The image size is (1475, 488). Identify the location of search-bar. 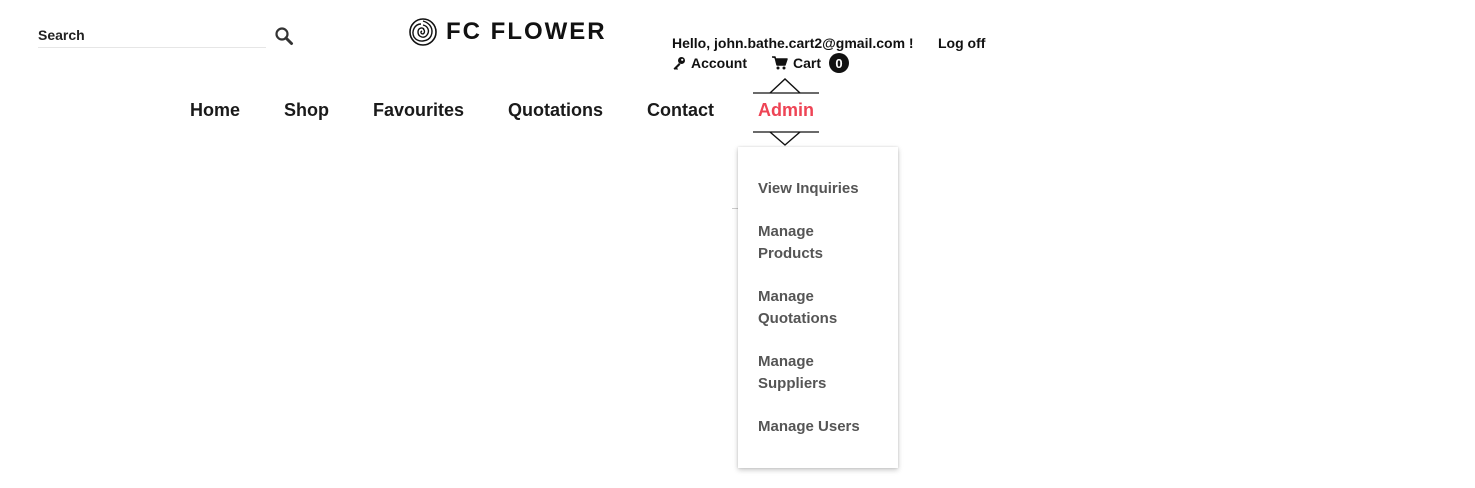
(168, 37).